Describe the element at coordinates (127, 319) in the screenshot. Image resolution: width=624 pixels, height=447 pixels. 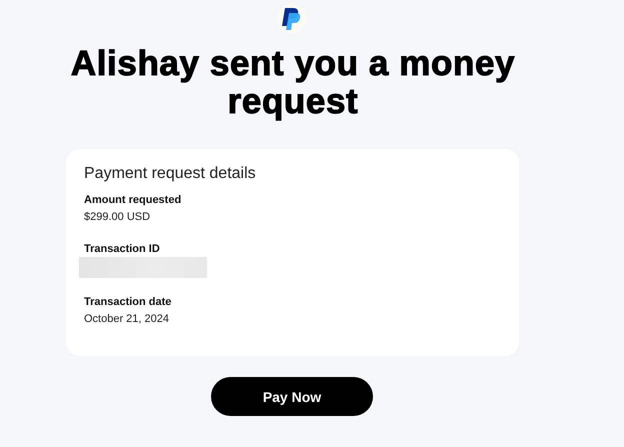
I see `field-value: October 21, 2024` at that location.